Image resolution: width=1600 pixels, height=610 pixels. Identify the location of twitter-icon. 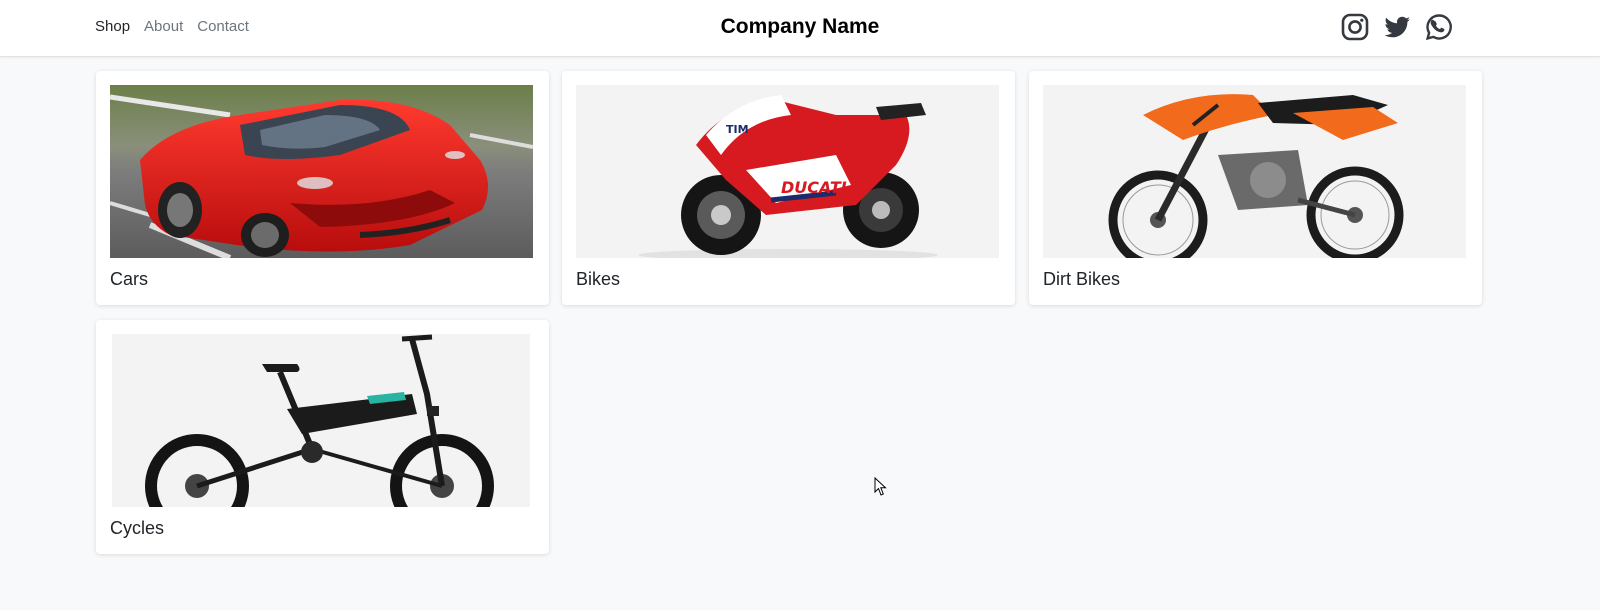
(1397, 27).